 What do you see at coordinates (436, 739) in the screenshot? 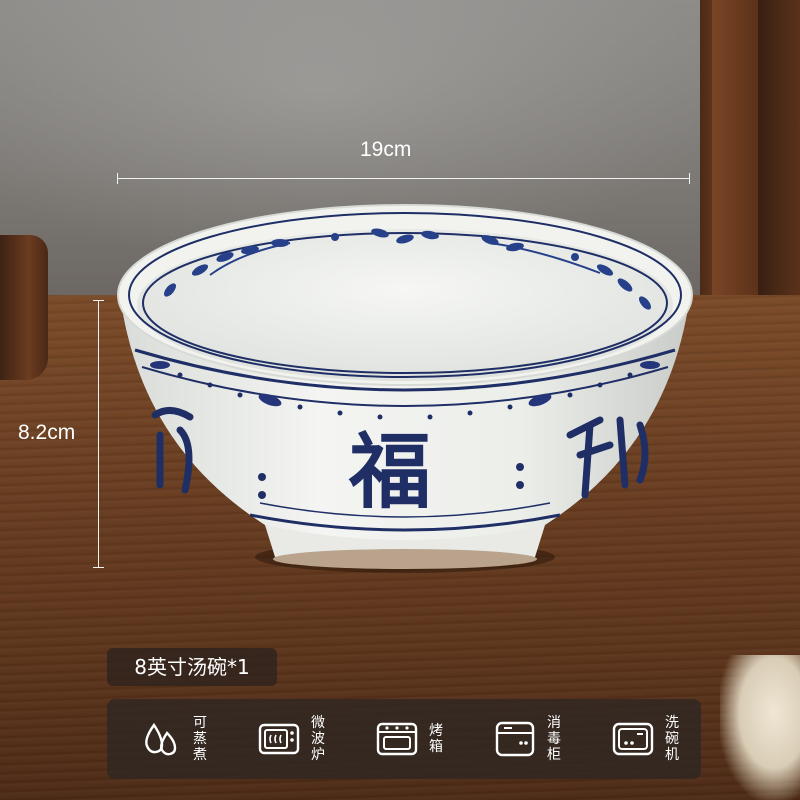
I see `feature-label: 烤箱` at bounding box center [436, 739].